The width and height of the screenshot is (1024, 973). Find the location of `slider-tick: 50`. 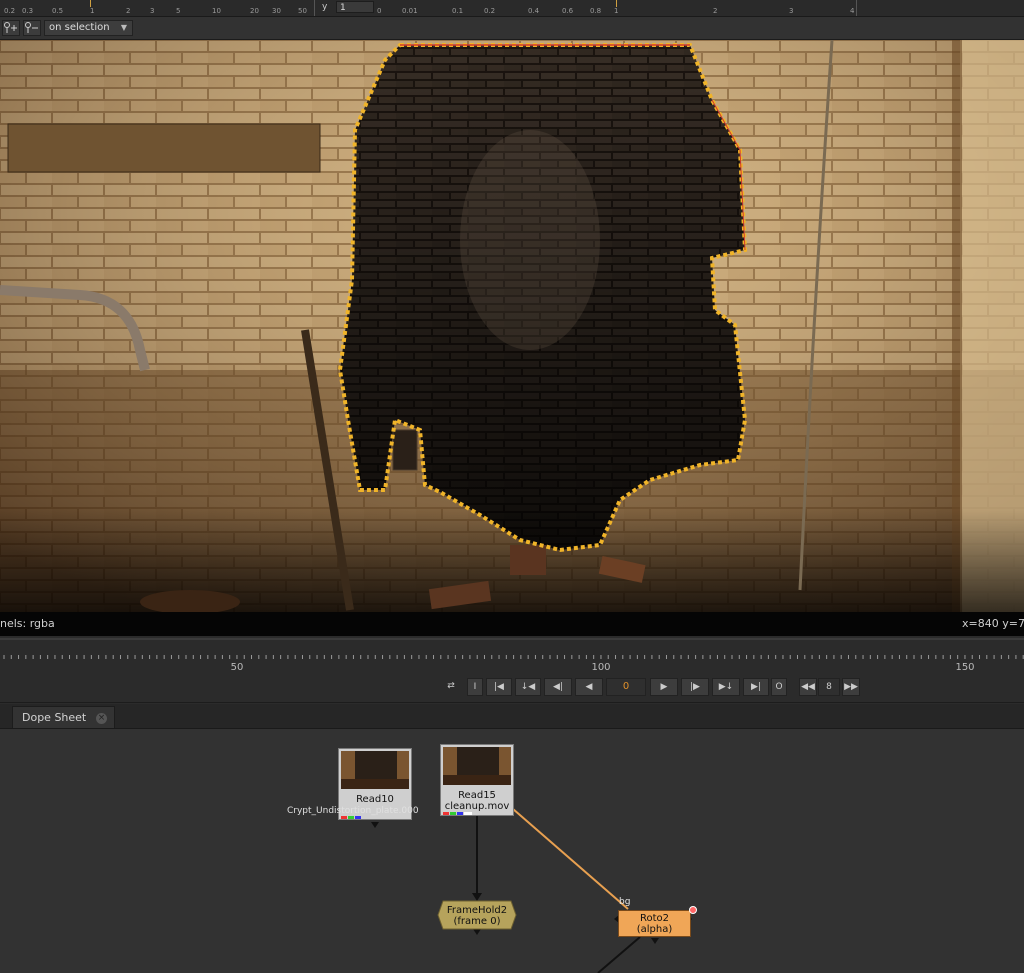

slider-tick: 50 is located at coordinates (302, 11).